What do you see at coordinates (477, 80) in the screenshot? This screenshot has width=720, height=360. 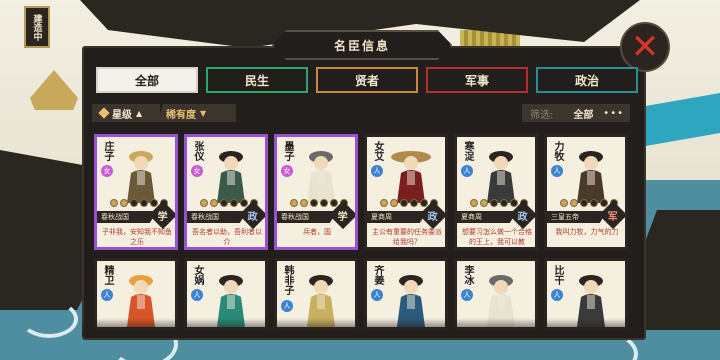 I see `tab-military: 军事` at bounding box center [477, 80].